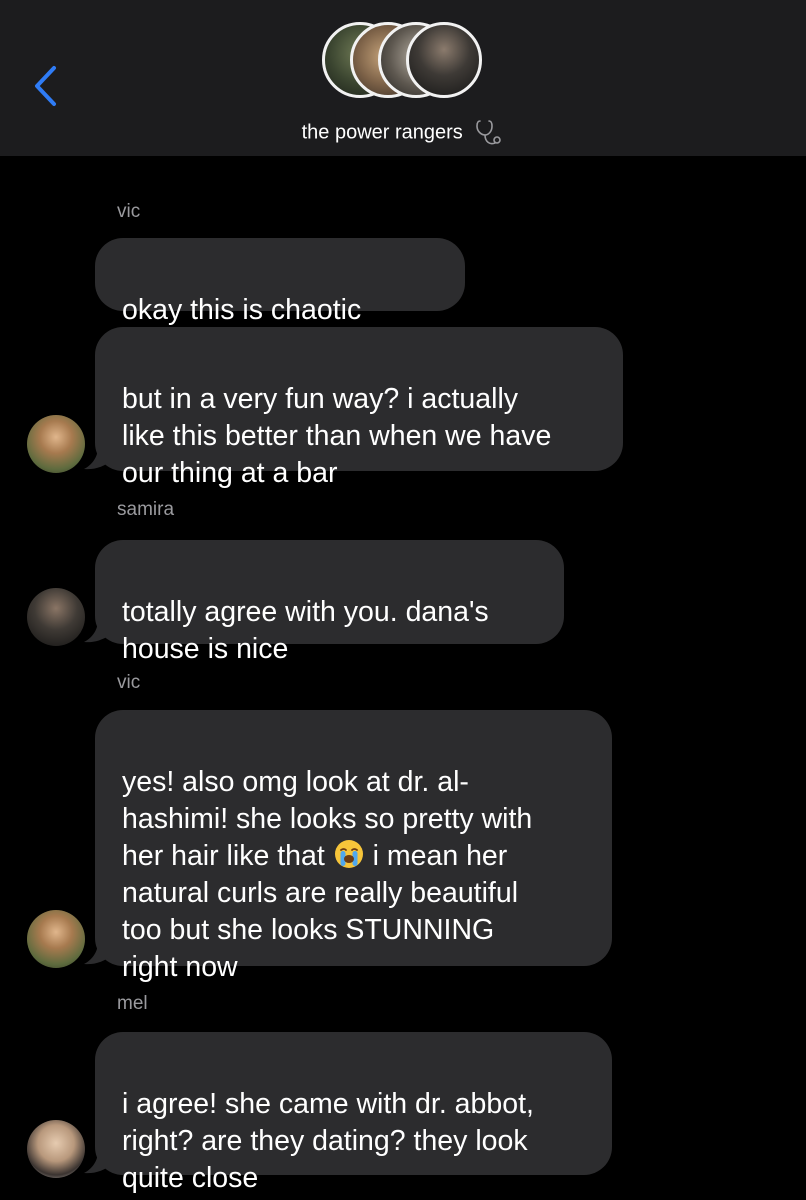 The image size is (806, 1200). What do you see at coordinates (444, 60) in the screenshot?
I see `group-member-avatar` at bounding box center [444, 60].